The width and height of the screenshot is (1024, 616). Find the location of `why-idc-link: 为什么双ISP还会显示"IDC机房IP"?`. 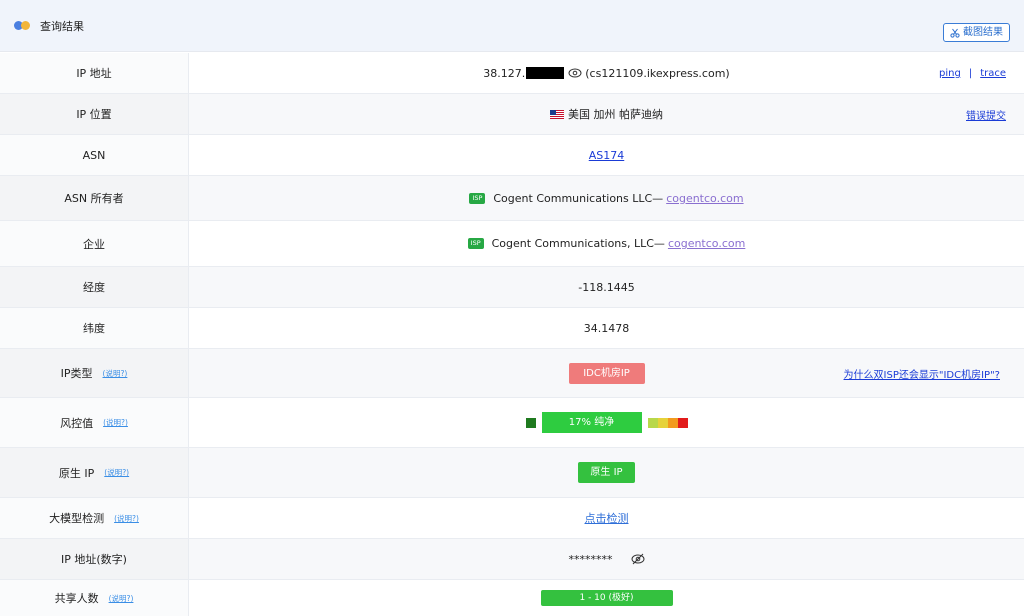

why-idc-link: 为什么双ISP还会显示"IDC机房IP"? is located at coordinates (922, 373).